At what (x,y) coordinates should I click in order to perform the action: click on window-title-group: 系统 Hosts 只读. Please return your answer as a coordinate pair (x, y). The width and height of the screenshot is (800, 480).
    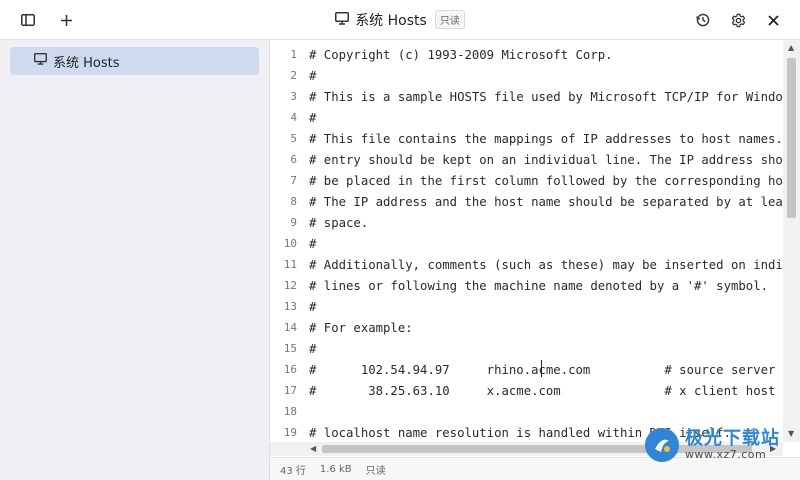
    Looking at the image, I should click on (400, 19).